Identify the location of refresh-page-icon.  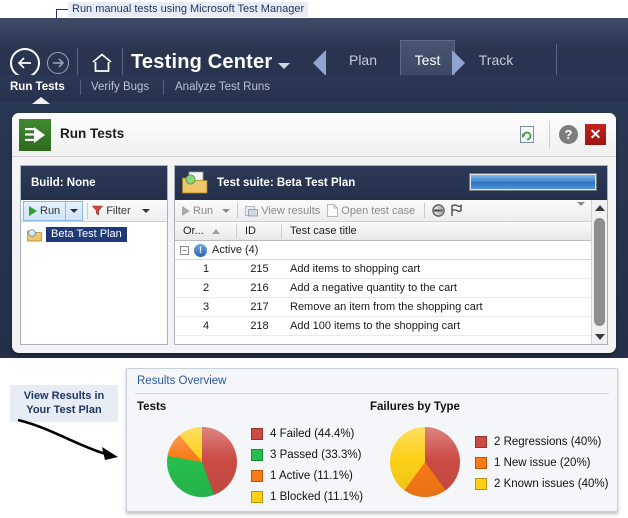
(527, 134).